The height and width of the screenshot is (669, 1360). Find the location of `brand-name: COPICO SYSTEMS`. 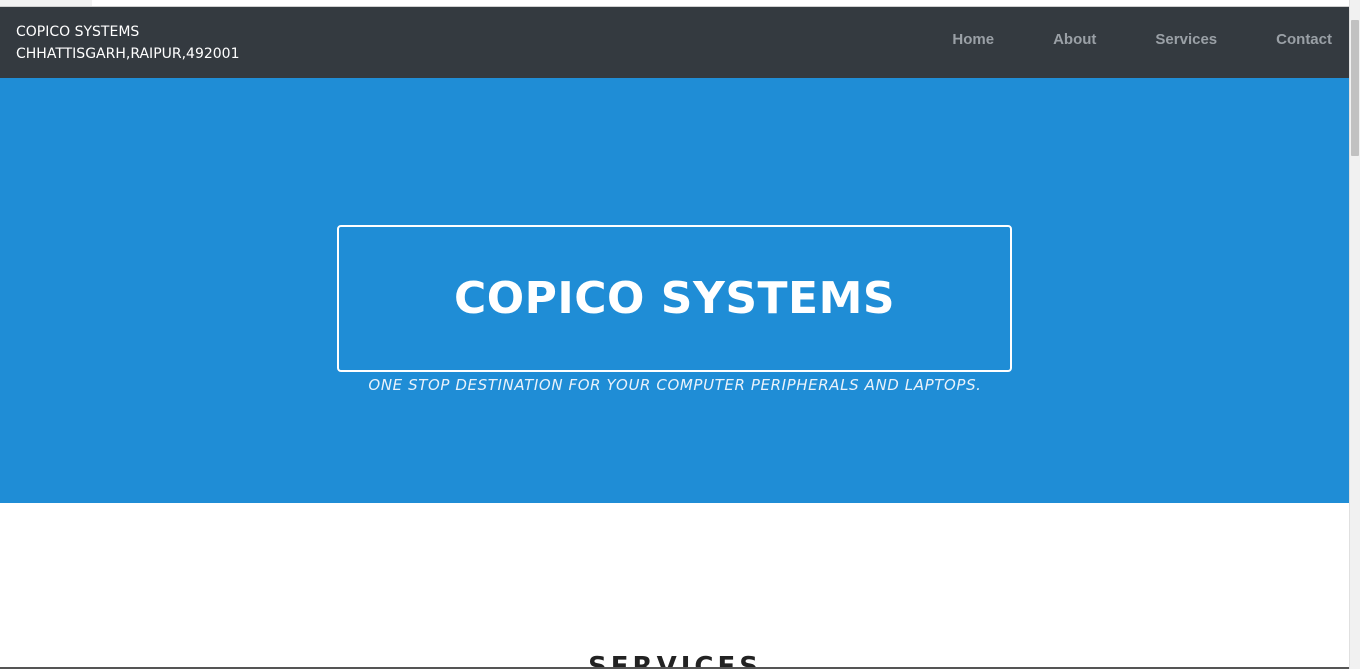

brand-name: COPICO SYSTEMS is located at coordinates (78, 32).